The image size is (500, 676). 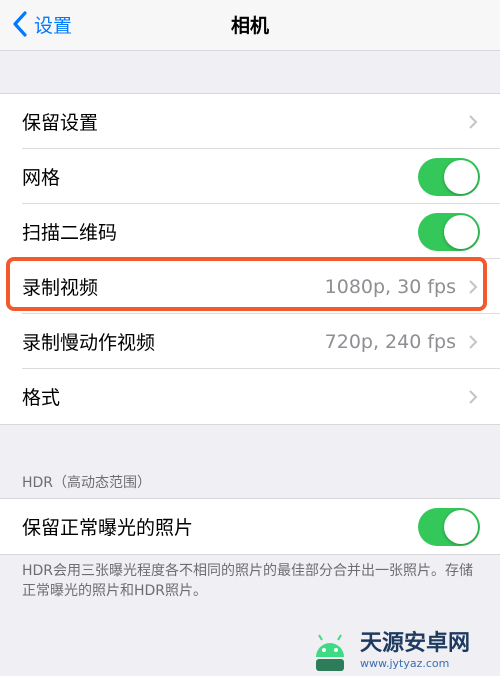 What do you see at coordinates (60, 288) in the screenshot?
I see `row-label: 录制视频` at bounding box center [60, 288].